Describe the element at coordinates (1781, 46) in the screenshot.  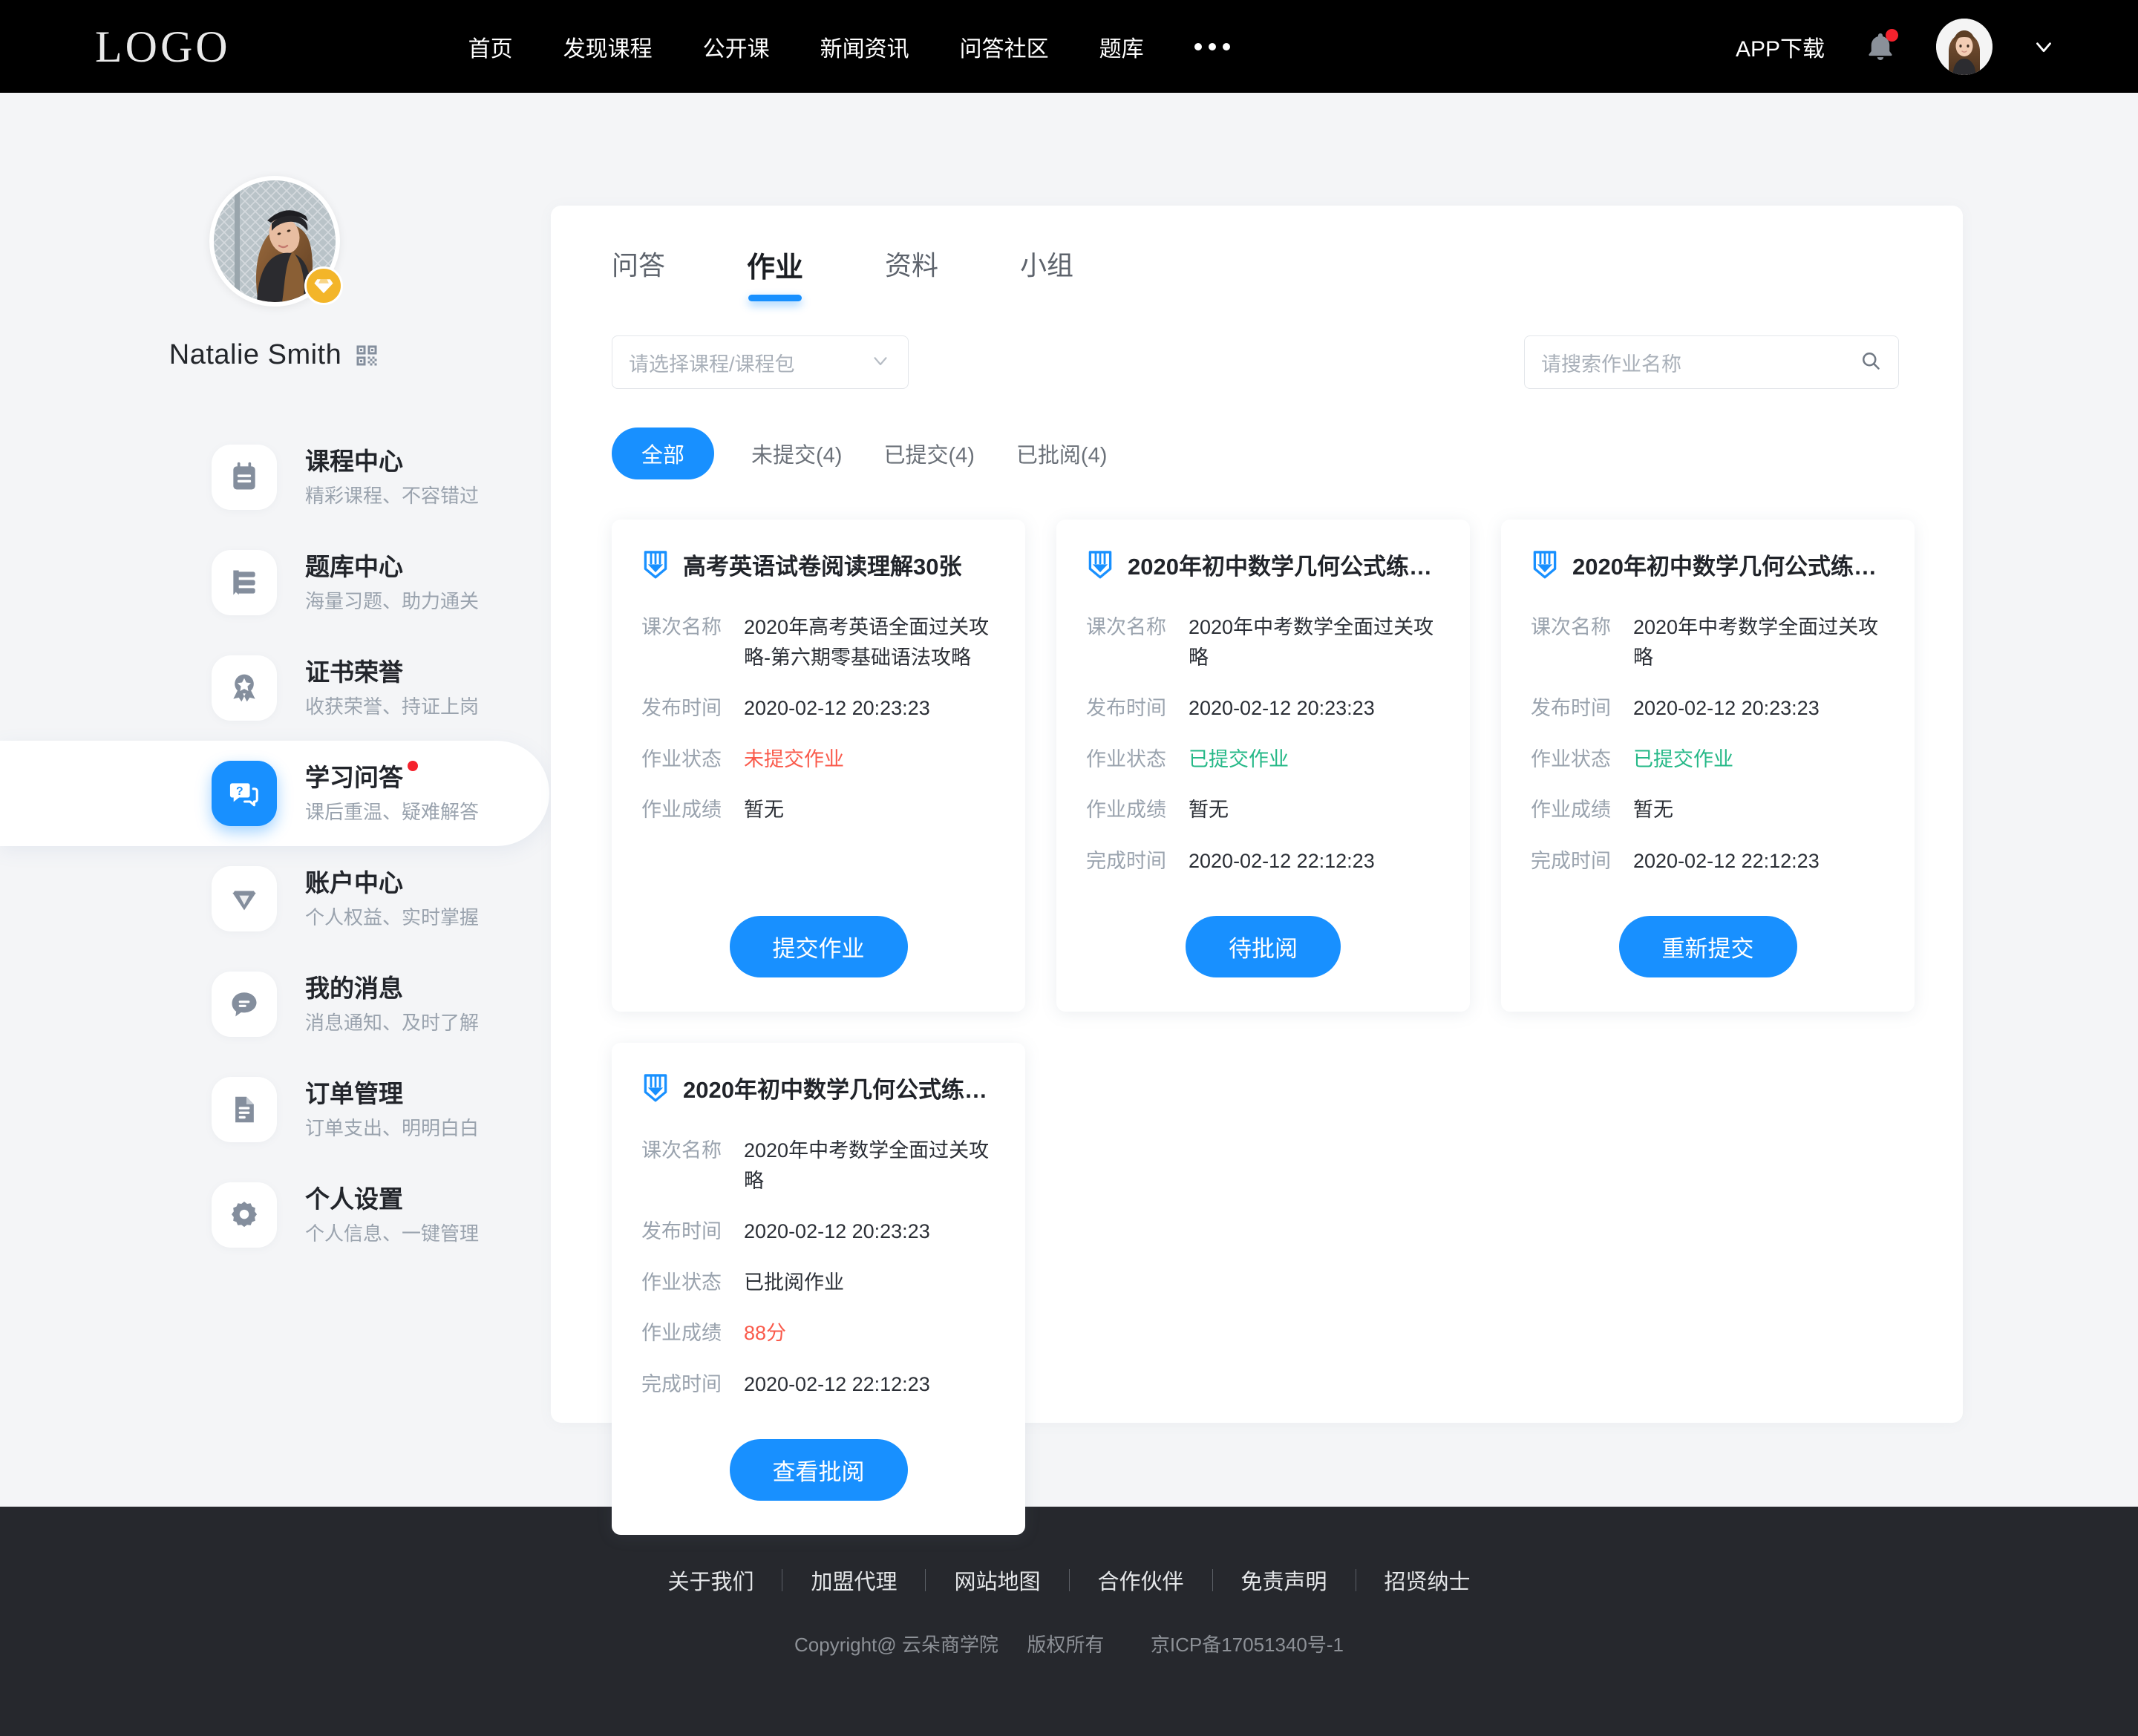
I see `app-download-link: APP下载` at that location.